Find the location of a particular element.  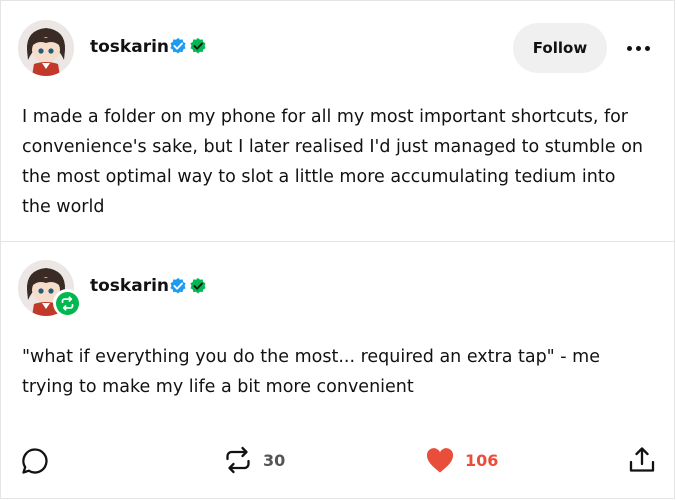

like-count: 106 is located at coordinates (482, 460).